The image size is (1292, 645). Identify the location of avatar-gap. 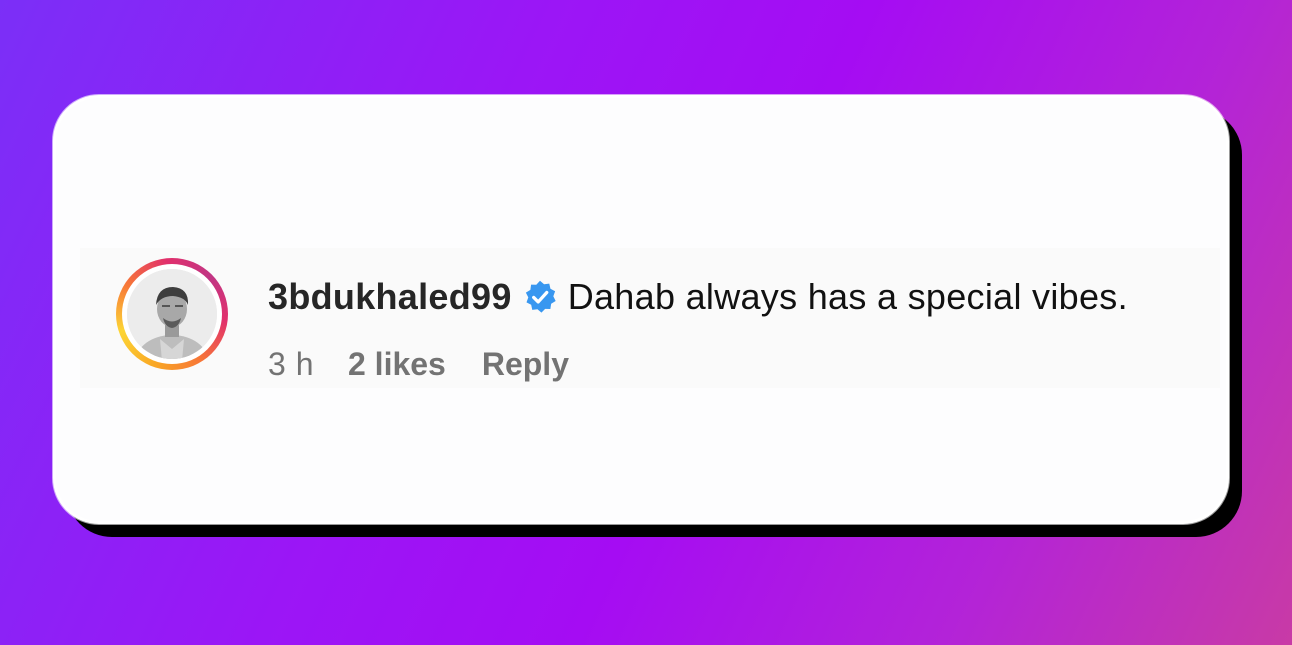
(172, 314).